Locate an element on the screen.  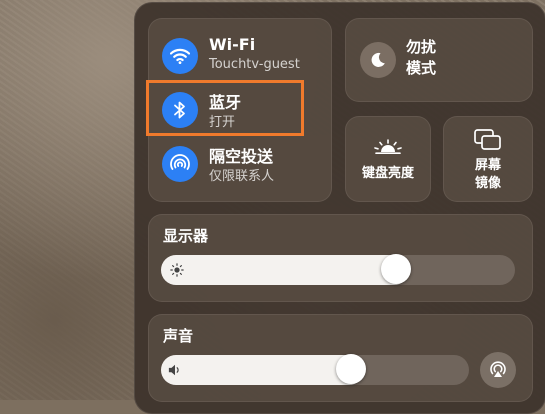
airdrop-status: 仅限联系人 is located at coordinates (242, 176).